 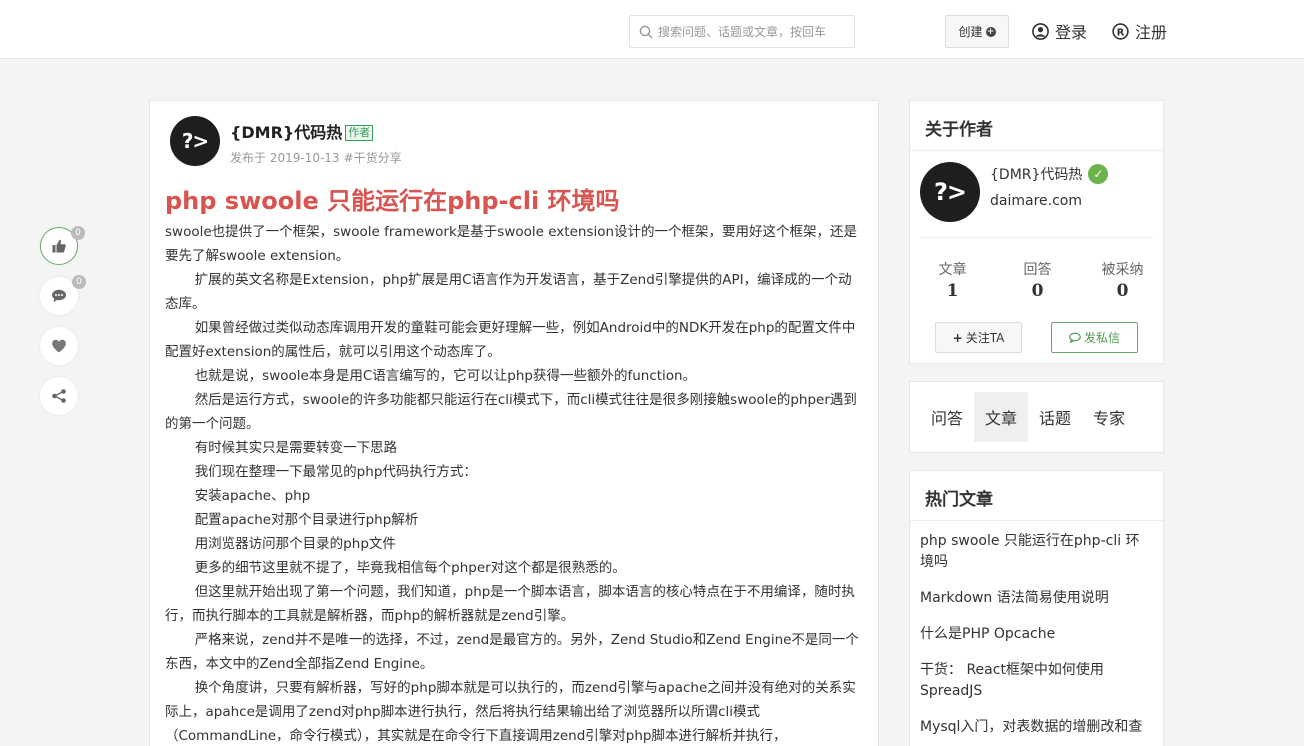 What do you see at coordinates (78, 233) in the screenshot?
I see `like-count-badge: 0` at bounding box center [78, 233].